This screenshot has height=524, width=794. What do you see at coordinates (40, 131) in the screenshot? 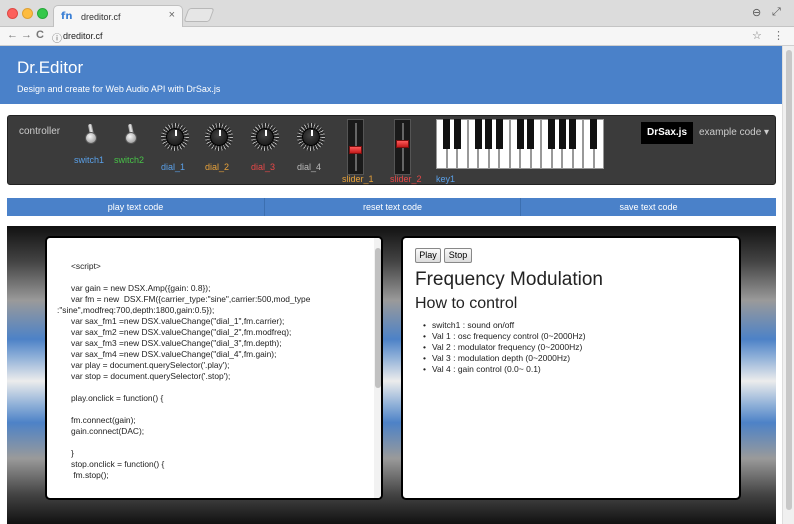
I see `controller-label: controller` at bounding box center [40, 131].